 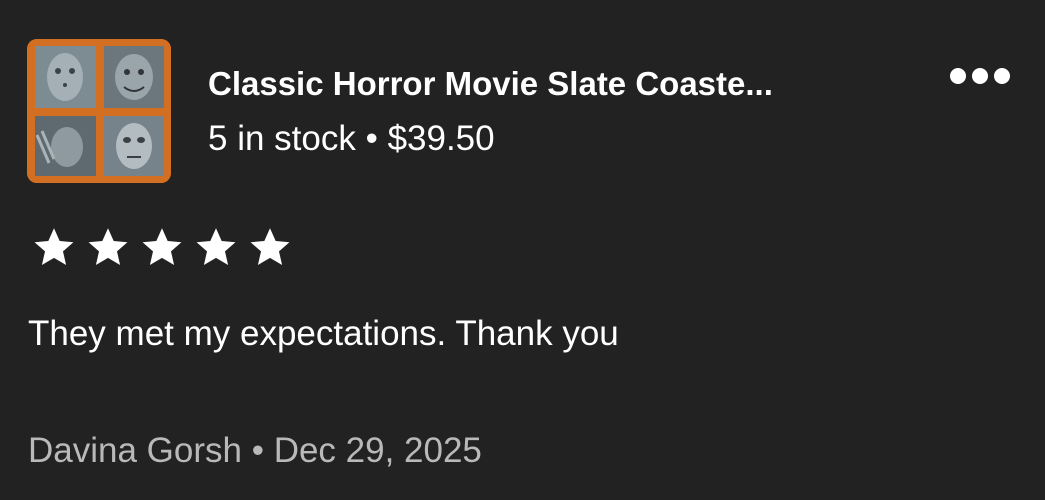 I want to click on more-options-button, so click(x=980, y=77).